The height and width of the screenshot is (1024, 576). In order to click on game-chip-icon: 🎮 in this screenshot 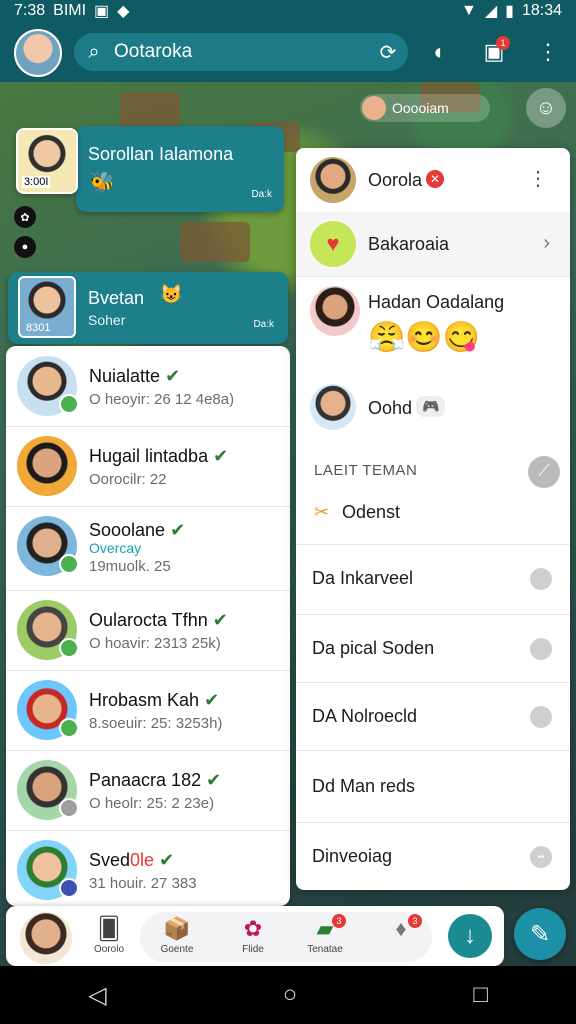, I will do `click(431, 406)`.